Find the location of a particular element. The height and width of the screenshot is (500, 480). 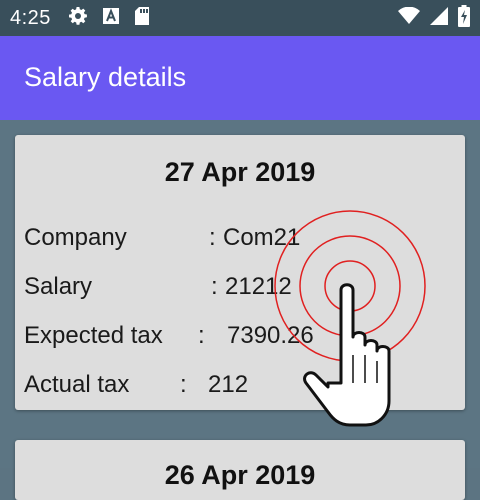

salary-label: Salary is located at coordinates (58, 286).